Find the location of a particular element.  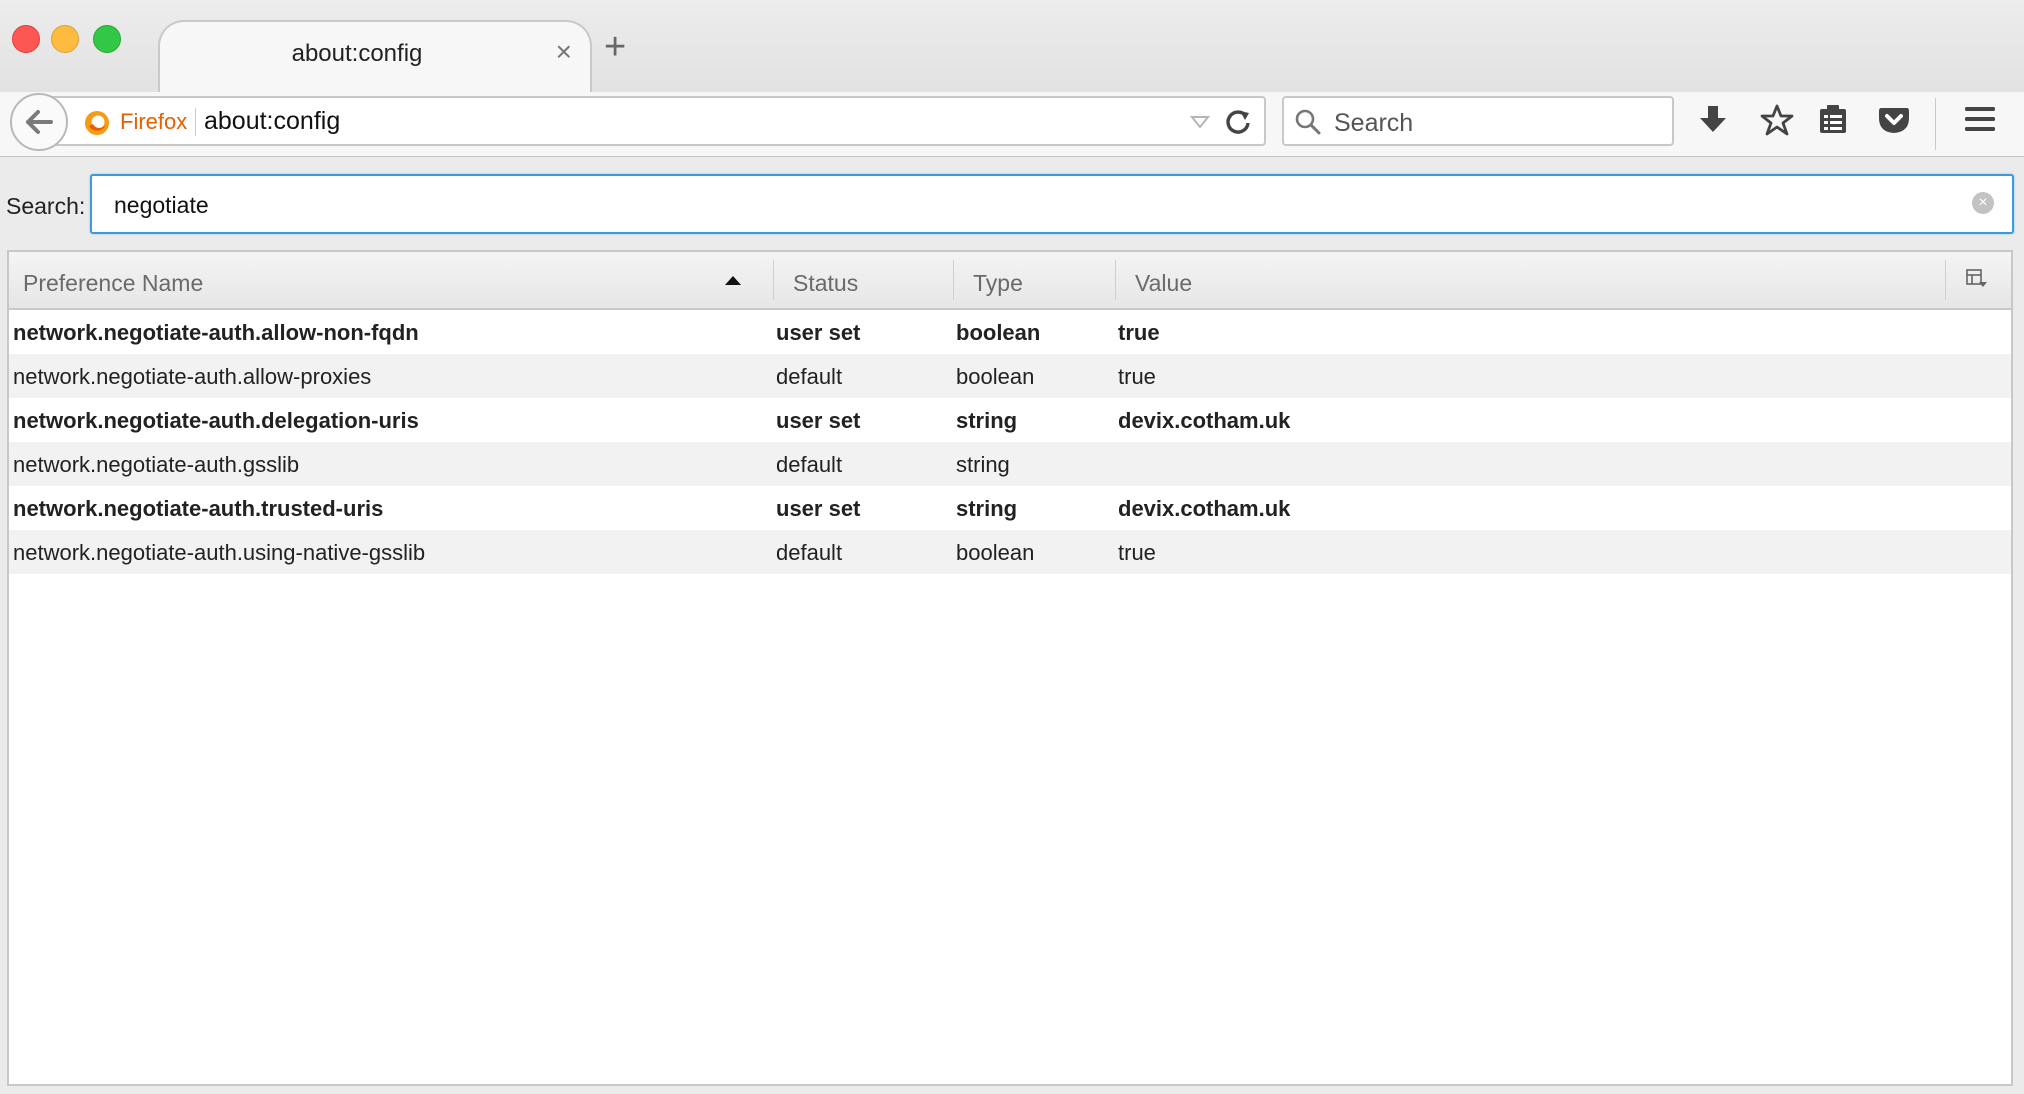

column-header-value: Value is located at coordinates (1163, 283).